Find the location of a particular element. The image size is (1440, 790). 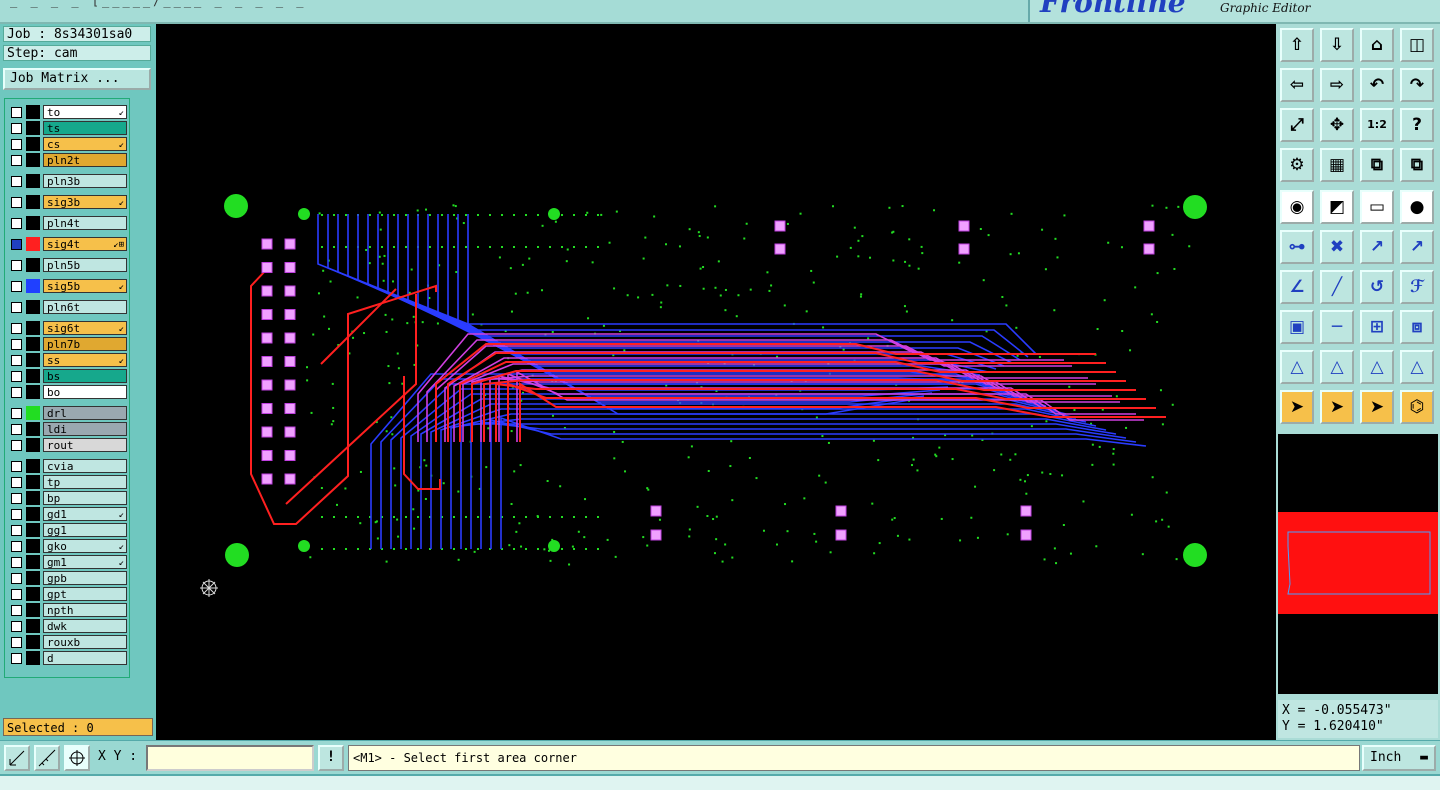

layer-row-d: d is located at coordinates (67, 658).